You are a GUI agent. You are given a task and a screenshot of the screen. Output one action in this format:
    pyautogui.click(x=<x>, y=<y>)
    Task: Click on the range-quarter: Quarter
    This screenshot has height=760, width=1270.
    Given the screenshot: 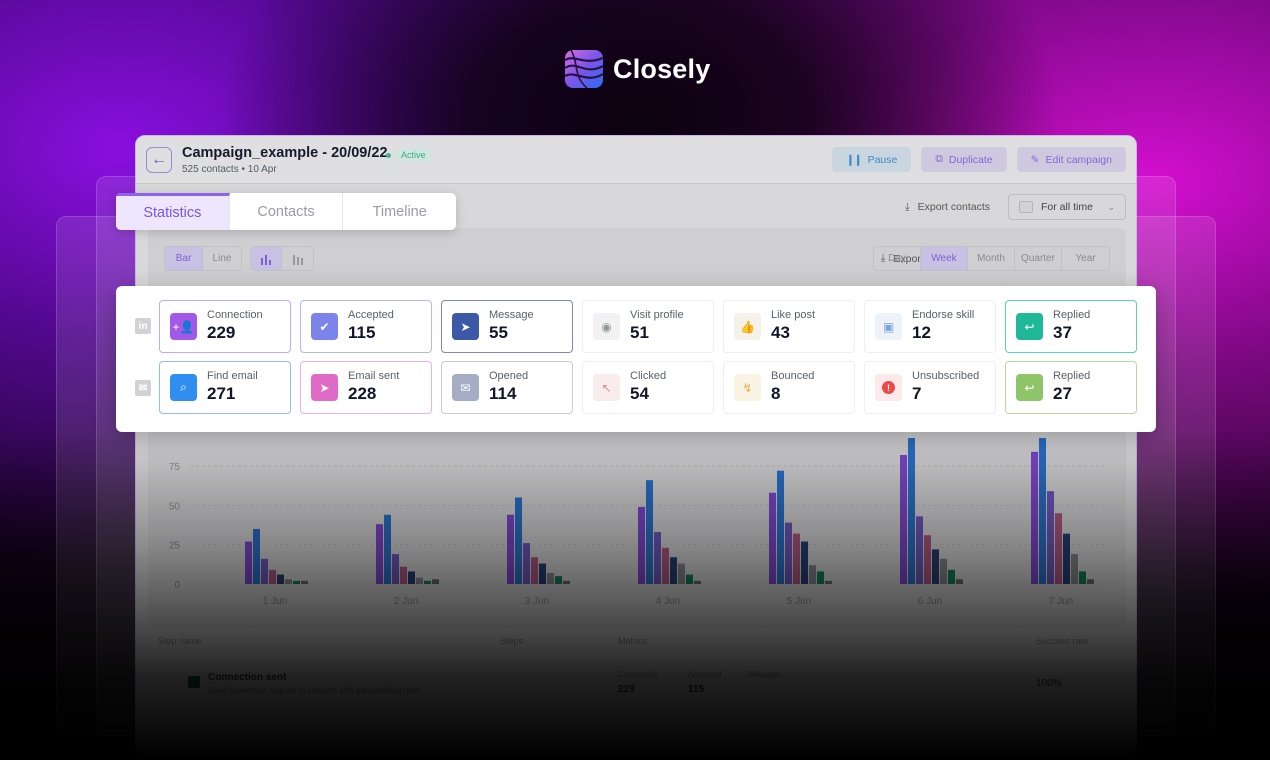 What is the action you would take?
    pyautogui.click(x=1038, y=258)
    